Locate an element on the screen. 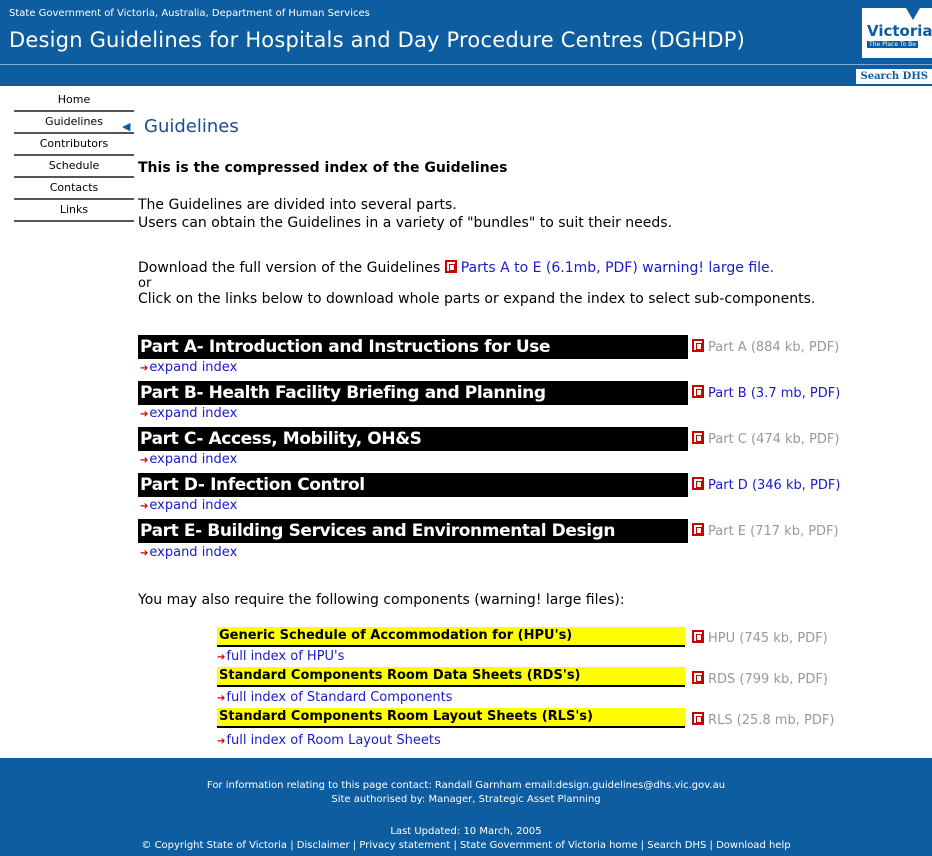  part-d-title: Part D- Infection Control is located at coordinates (413, 485).